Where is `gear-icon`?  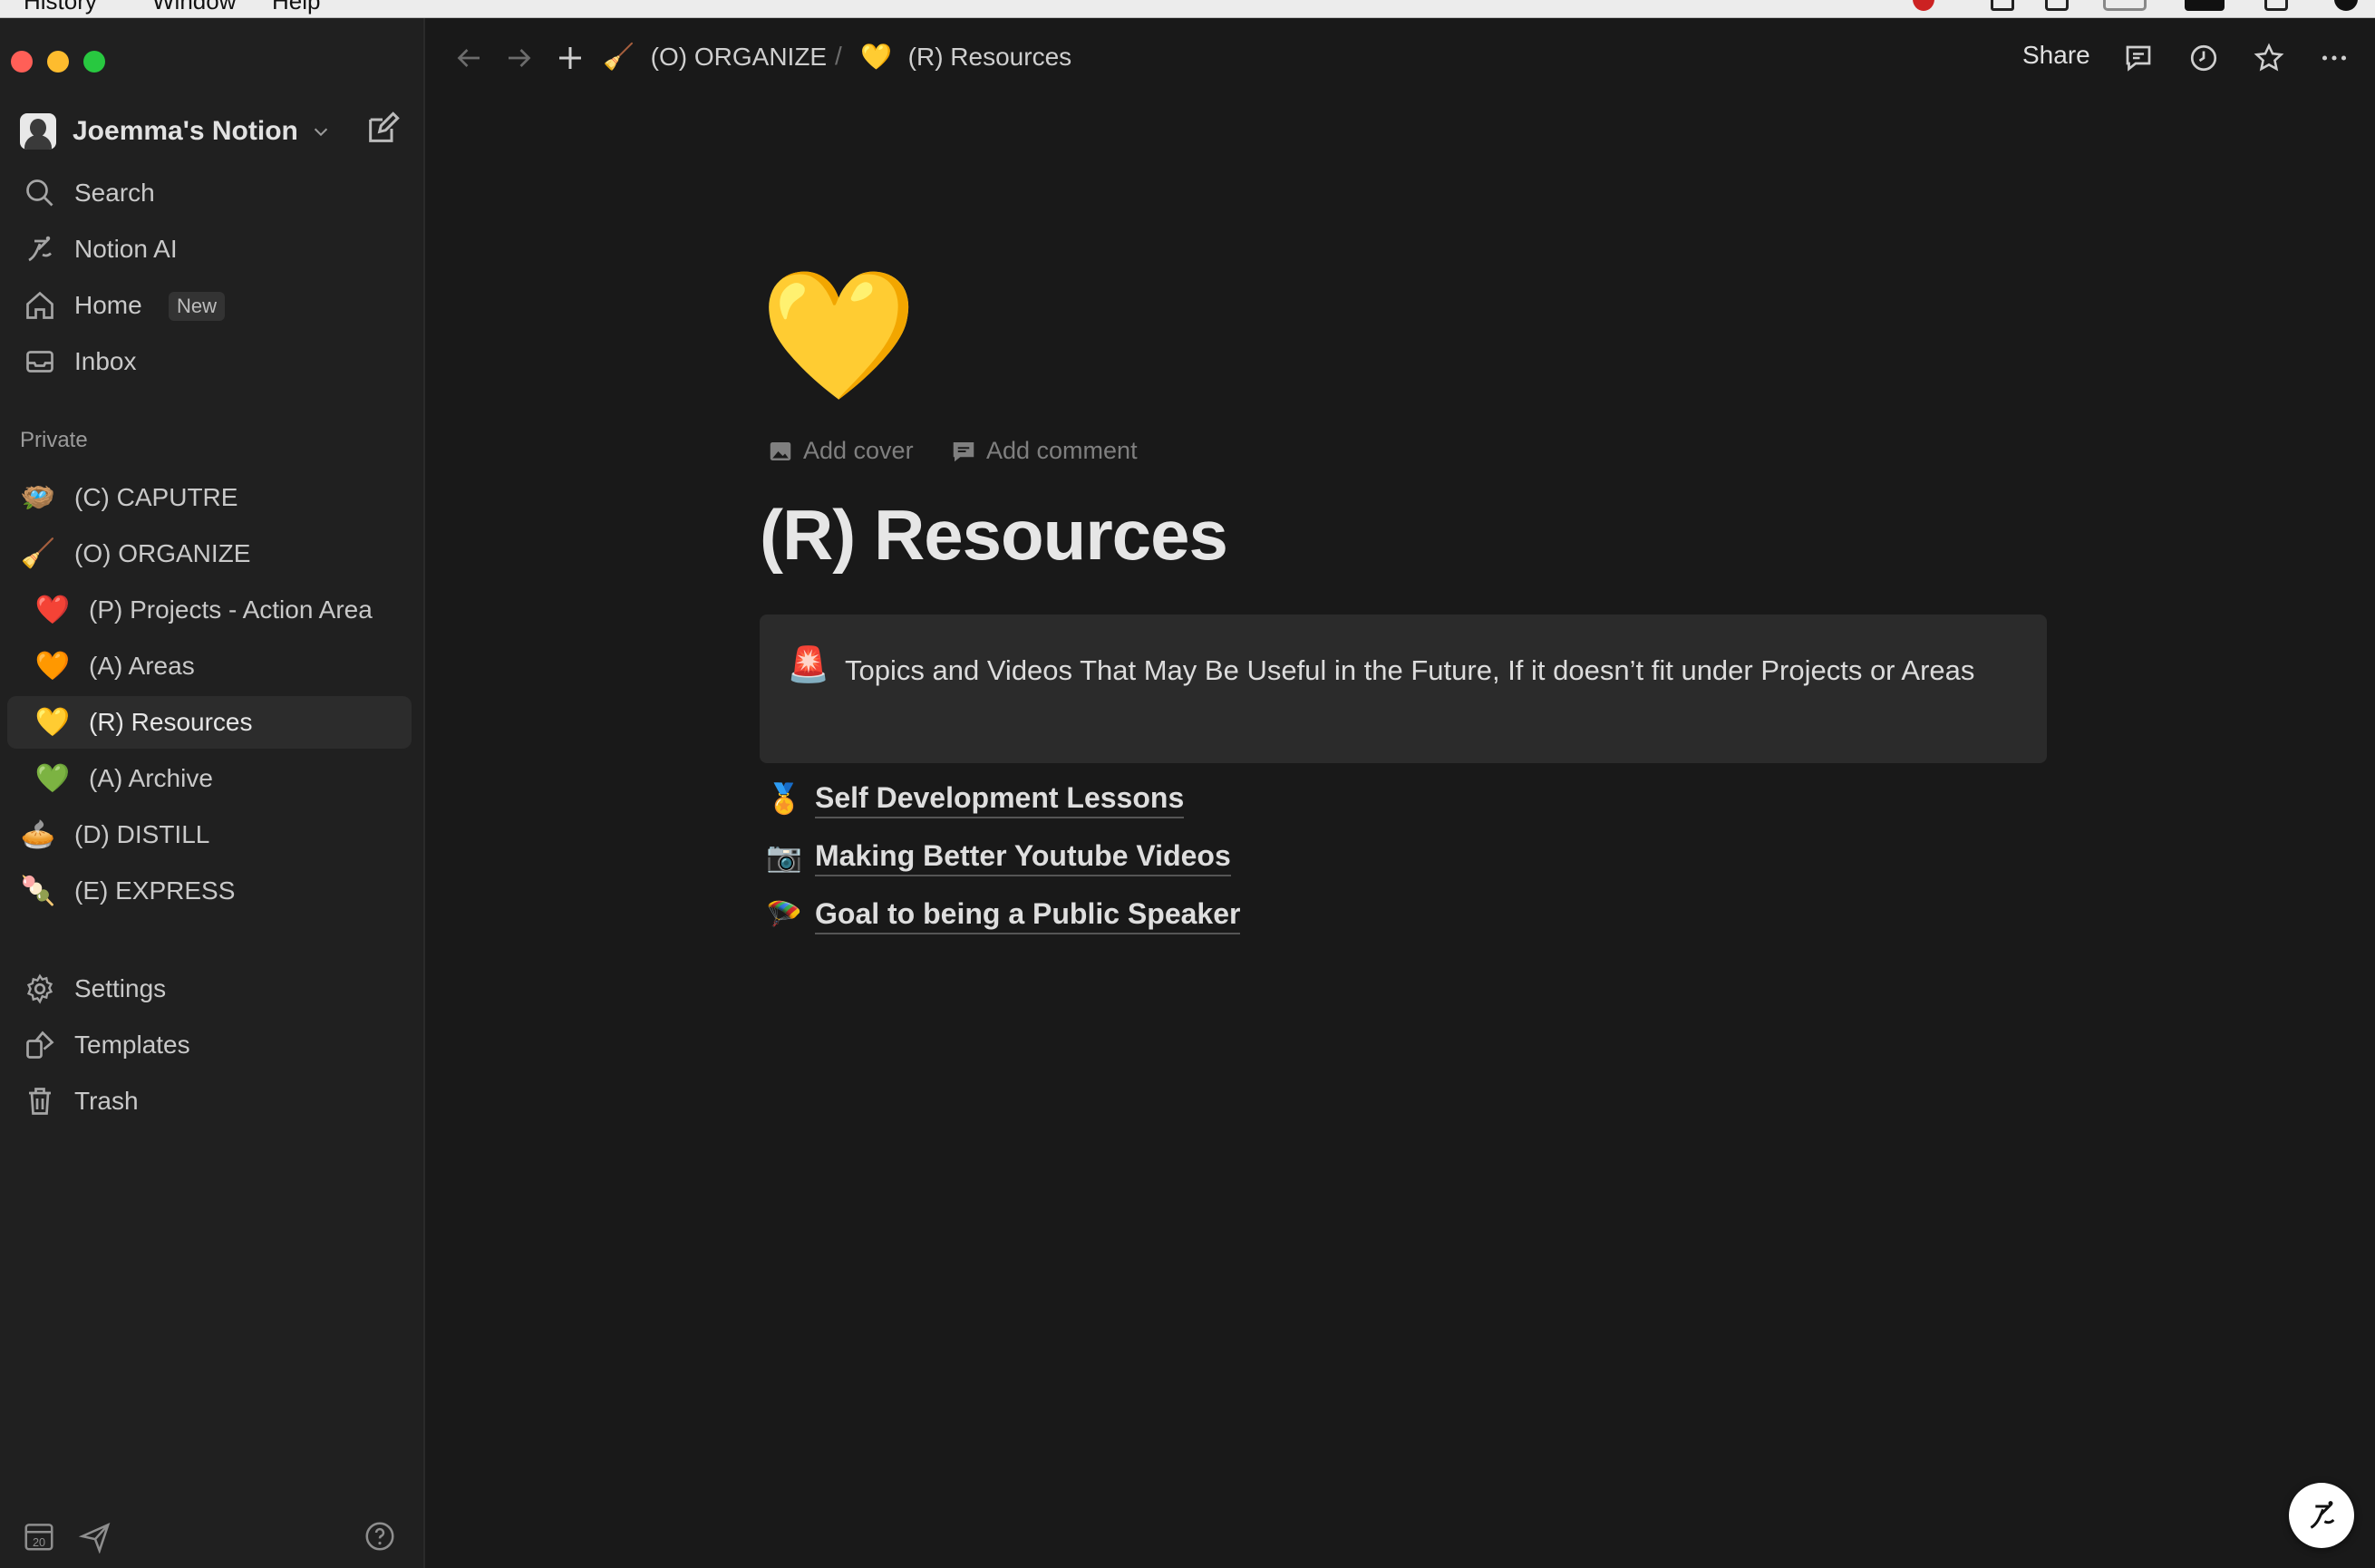
gear-icon is located at coordinates (40, 989).